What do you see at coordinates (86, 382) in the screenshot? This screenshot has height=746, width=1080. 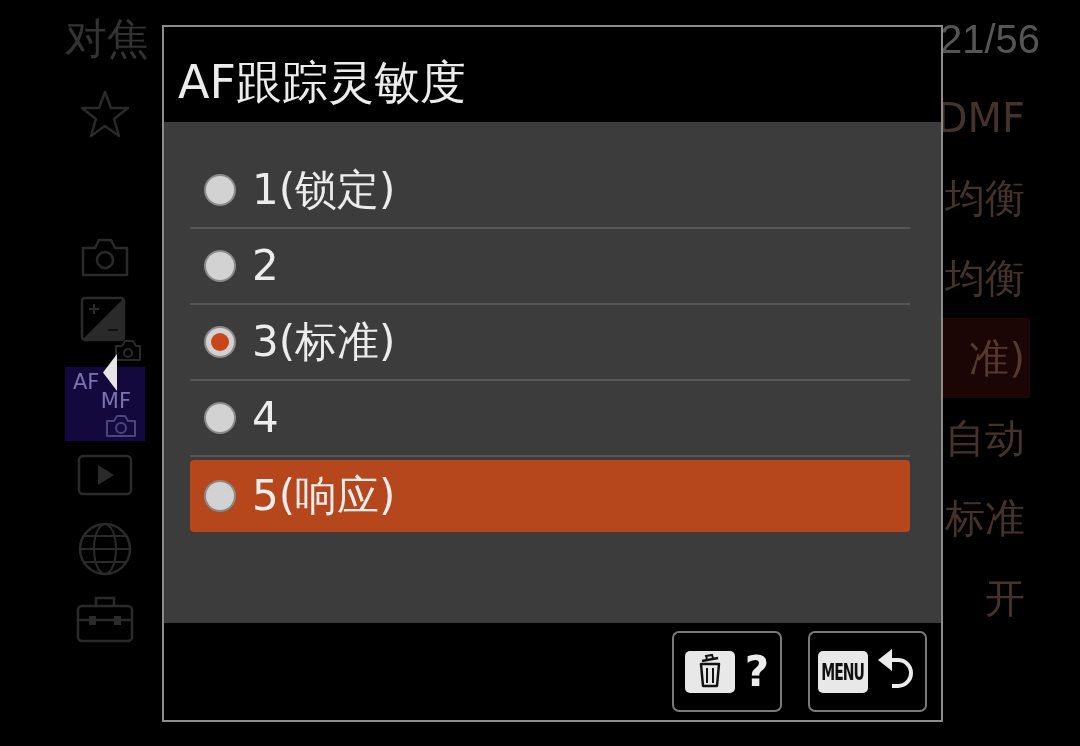 I see `focus-mode-label: AF` at bounding box center [86, 382].